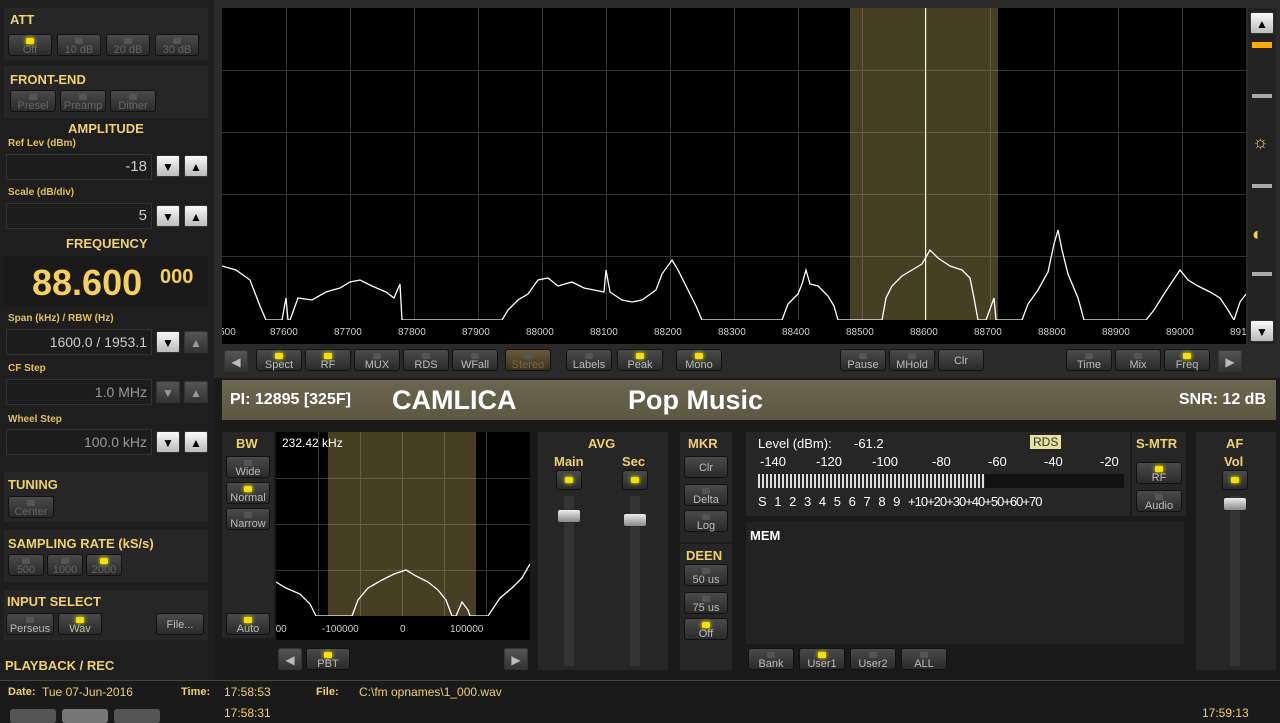 The height and width of the screenshot is (723, 1280). I want to click on tuning-center-button: Center, so click(31, 507).